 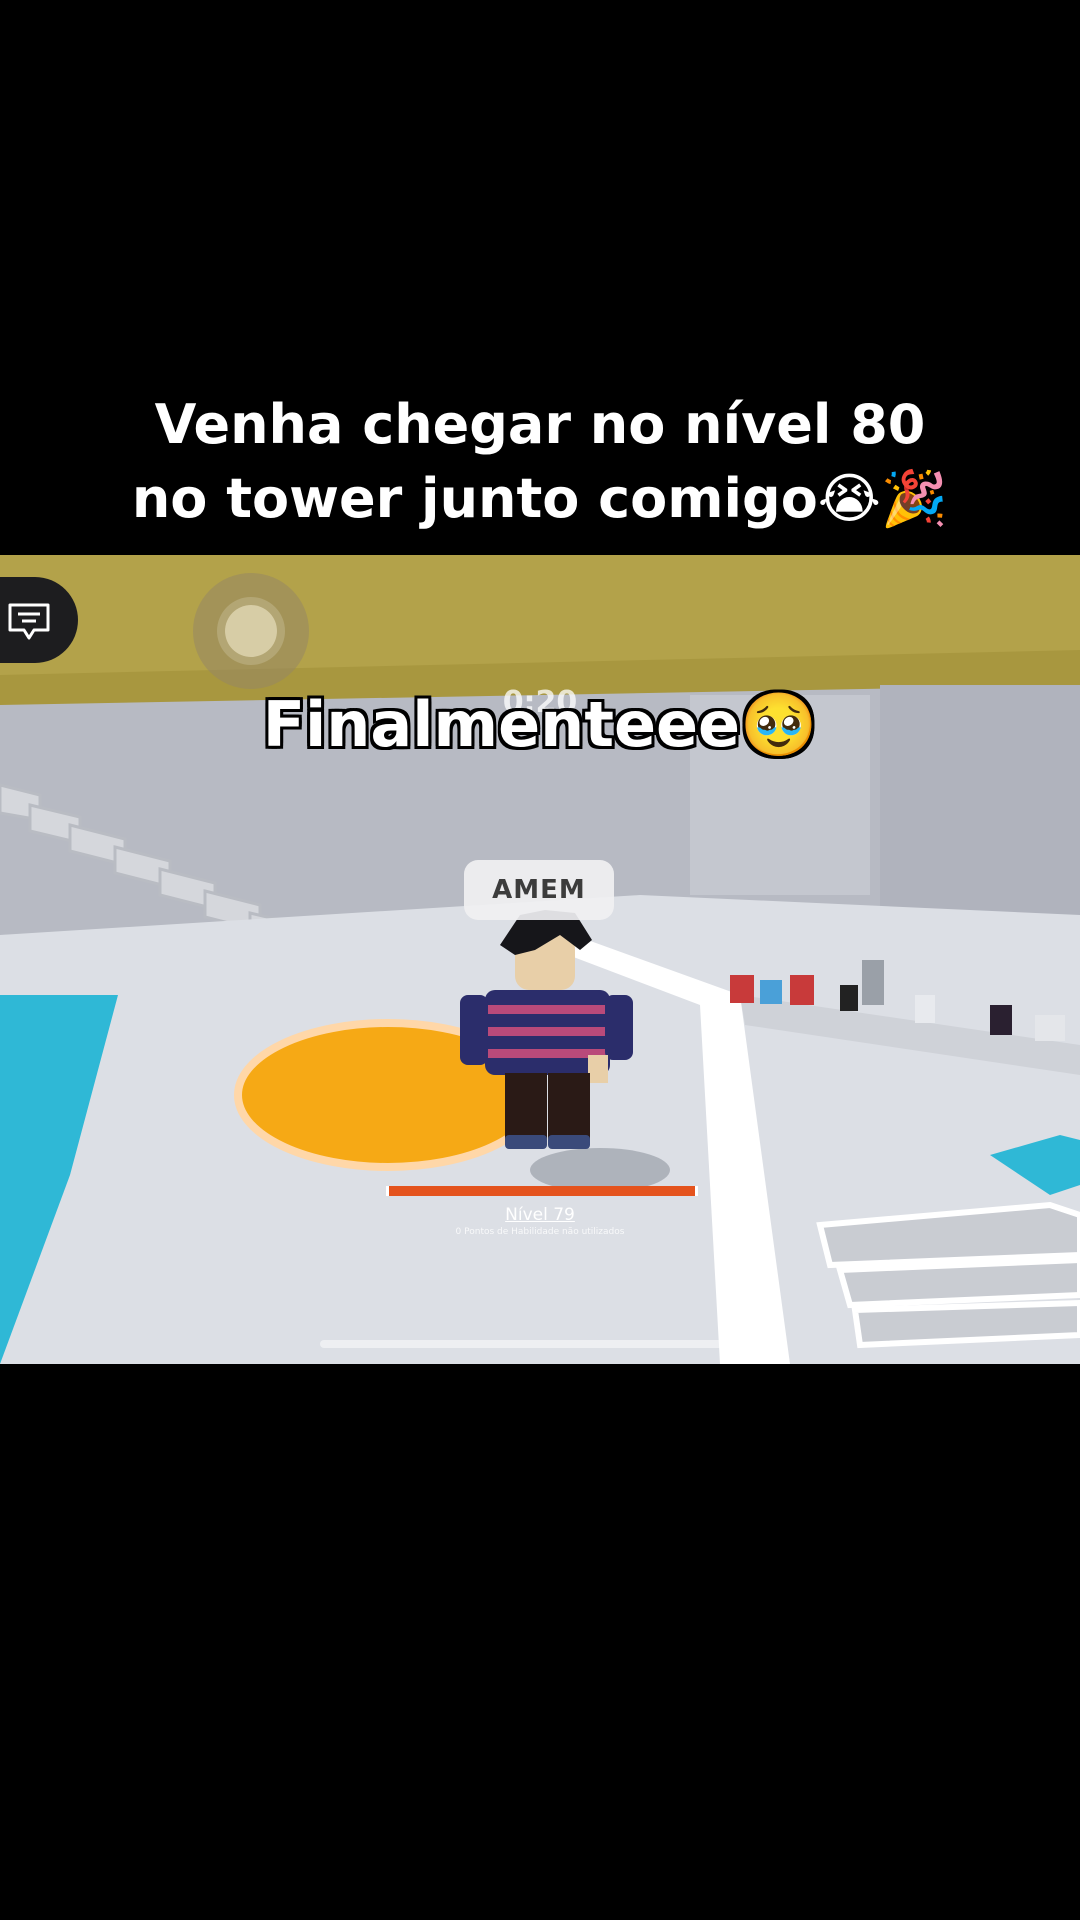 I want to click on joystick-knob, so click(x=251, y=631).